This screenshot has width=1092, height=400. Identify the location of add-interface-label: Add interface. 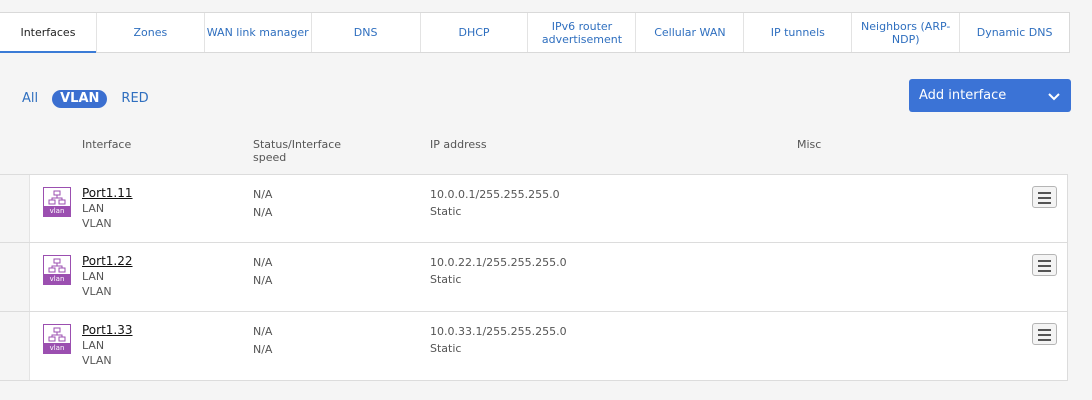
(963, 95).